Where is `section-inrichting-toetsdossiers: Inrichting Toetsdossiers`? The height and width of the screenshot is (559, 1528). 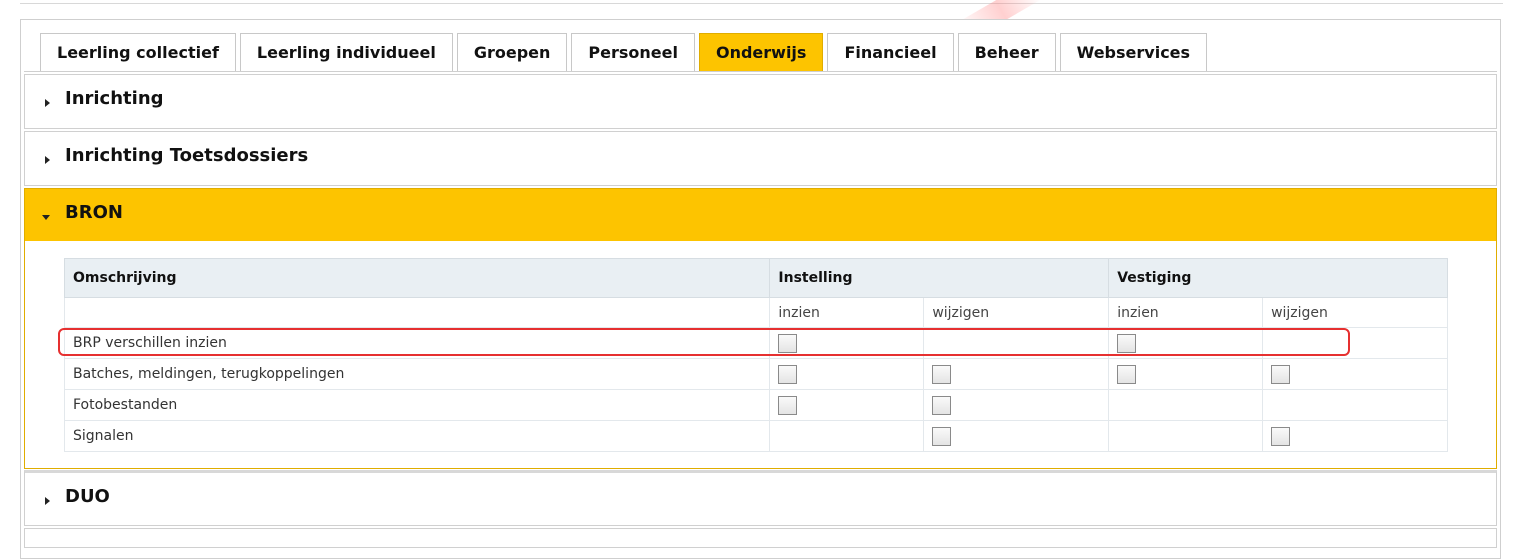 section-inrichting-toetsdossiers: Inrichting Toetsdossiers is located at coordinates (760, 158).